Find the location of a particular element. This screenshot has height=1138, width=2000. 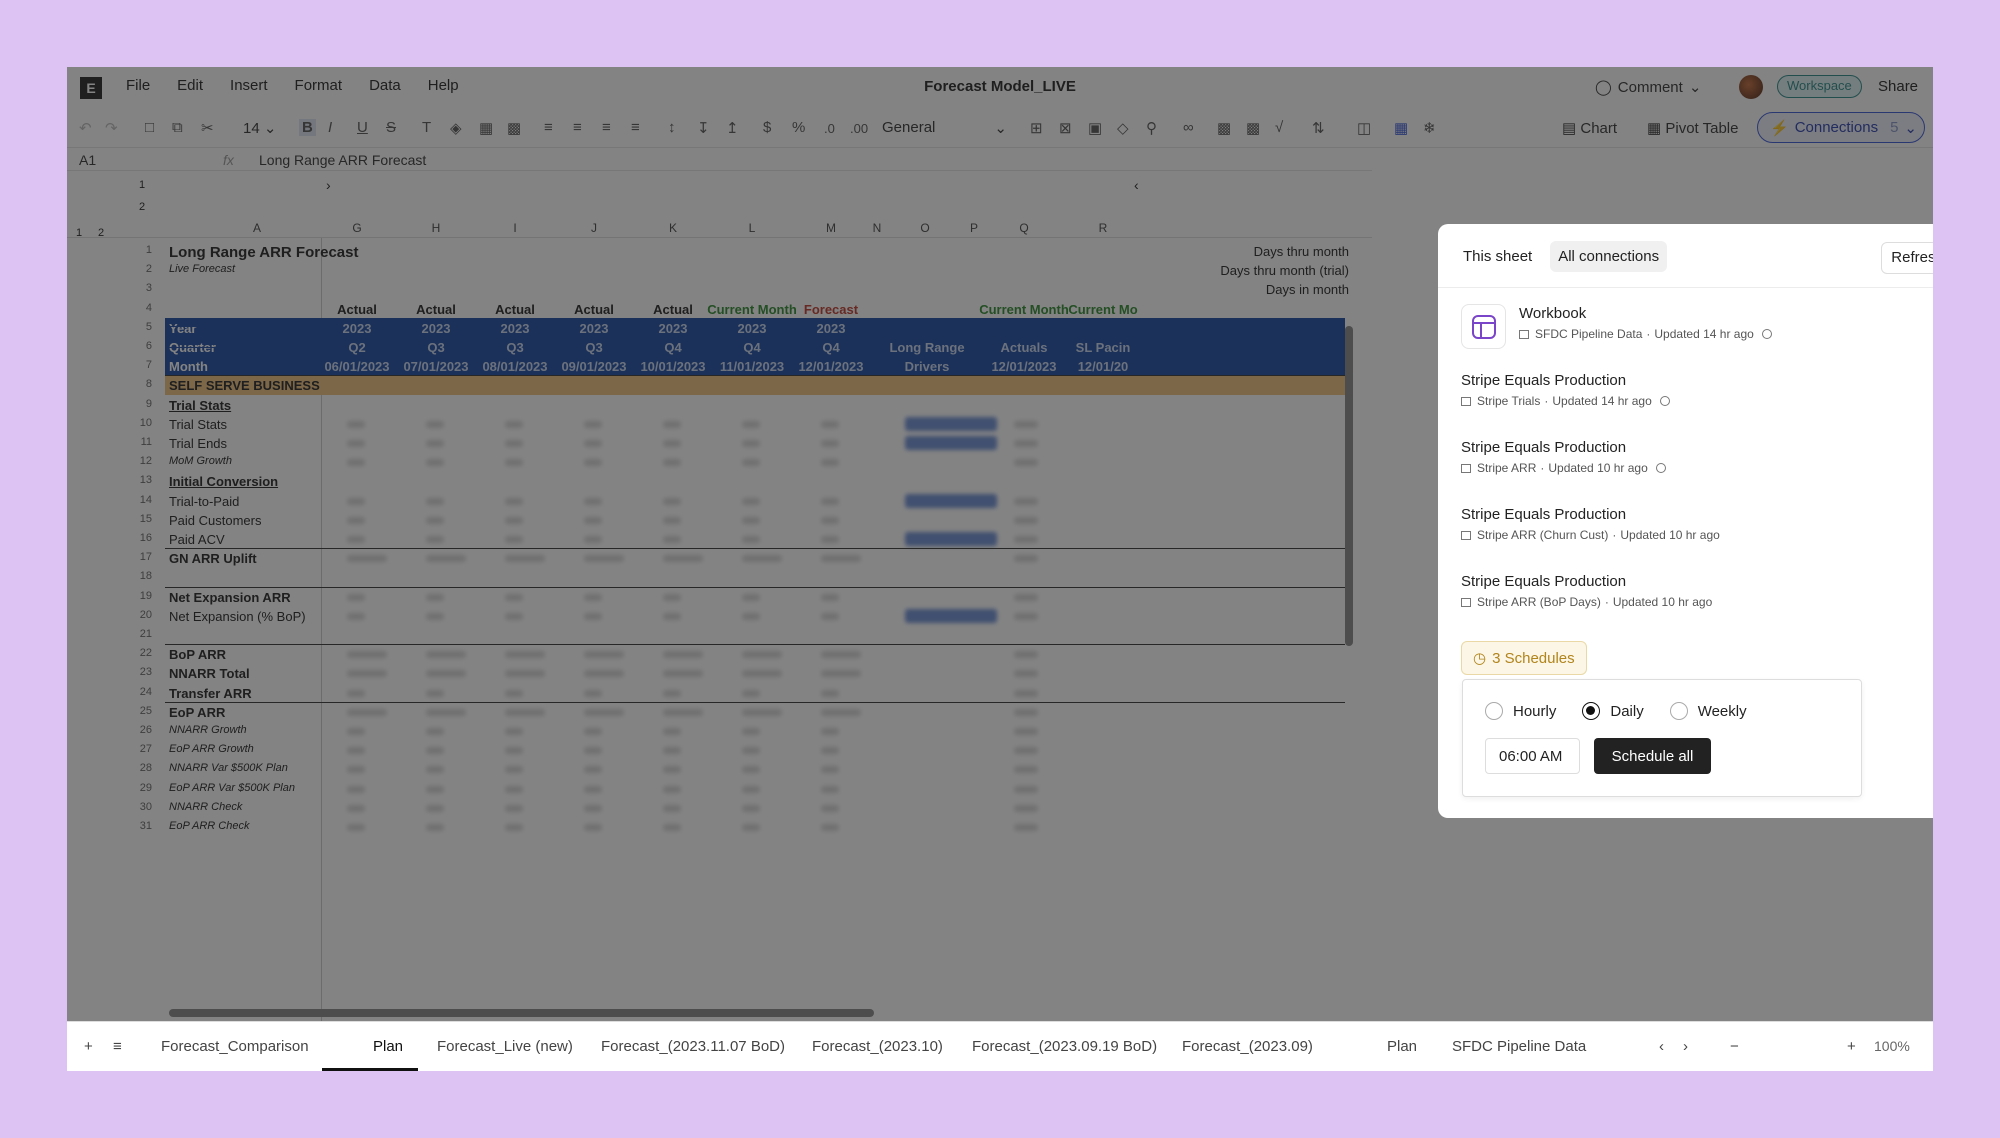

column-header: K is located at coordinates (673, 228).